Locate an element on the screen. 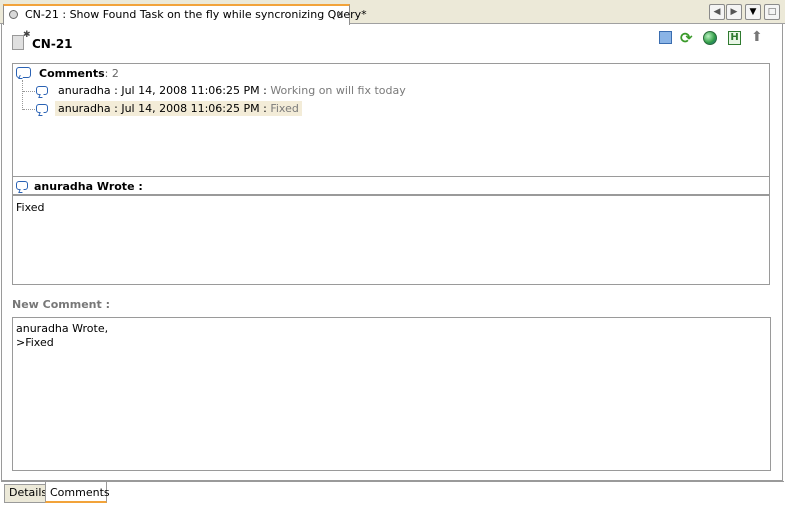 The image size is (785, 510). task-tab-icon is located at coordinates (13, 14).